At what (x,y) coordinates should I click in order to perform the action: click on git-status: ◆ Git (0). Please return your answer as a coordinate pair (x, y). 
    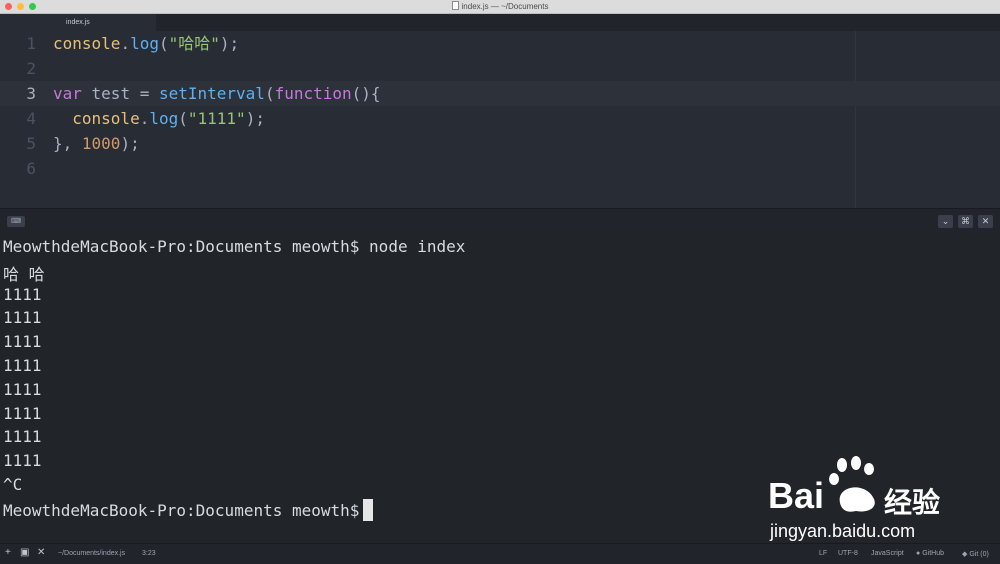
    Looking at the image, I should click on (975, 554).